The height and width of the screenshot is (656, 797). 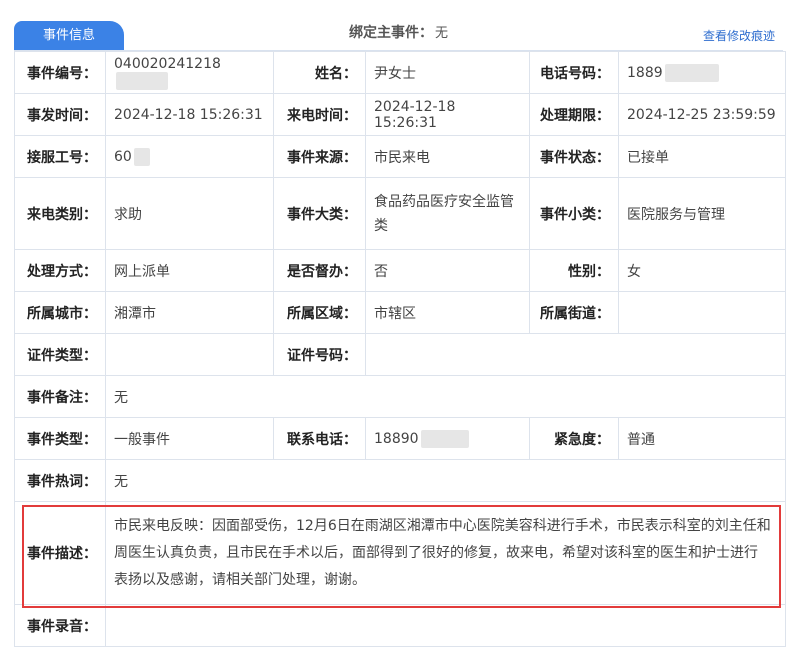 What do you see at coordinates (574, 438) in the screenshot?
I see `urgency-label: 紧急度：` at bounding box center [574, 438].